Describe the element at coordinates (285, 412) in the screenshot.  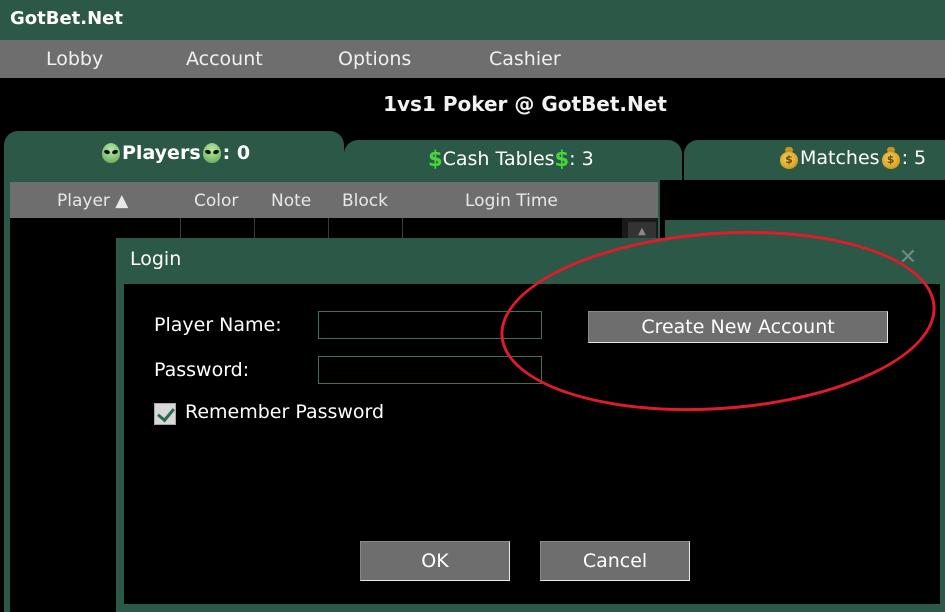
I see `remember-password-label: Remember Password` at that location.